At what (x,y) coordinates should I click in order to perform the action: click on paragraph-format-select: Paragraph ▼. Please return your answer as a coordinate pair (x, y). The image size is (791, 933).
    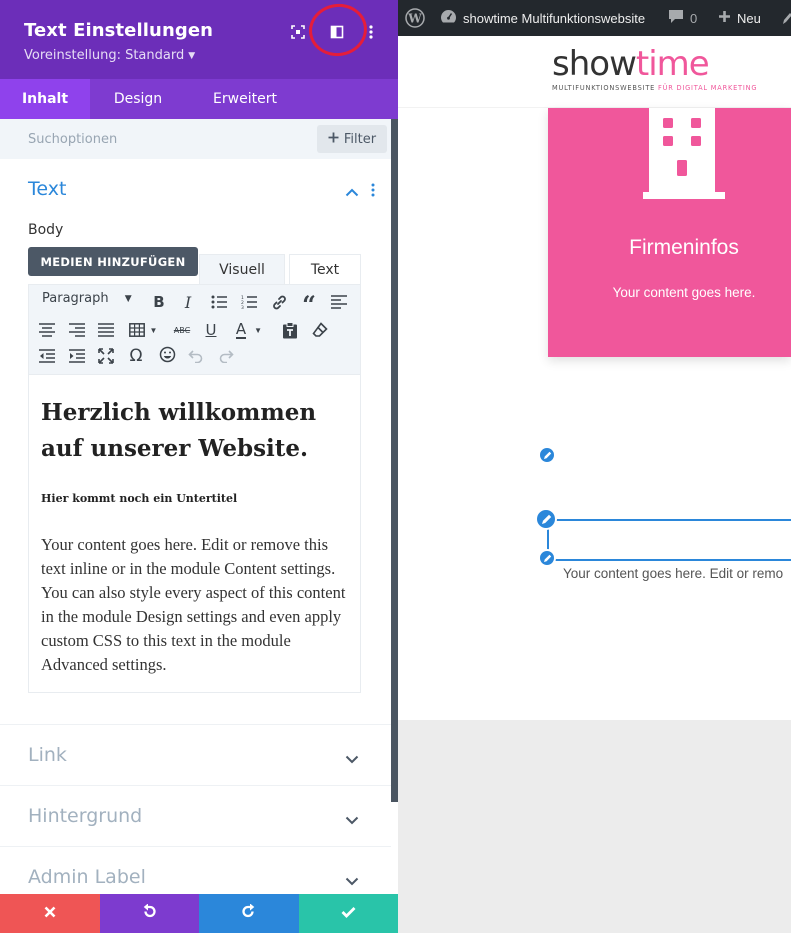
    Looking at the image, I should click on (87, 298).